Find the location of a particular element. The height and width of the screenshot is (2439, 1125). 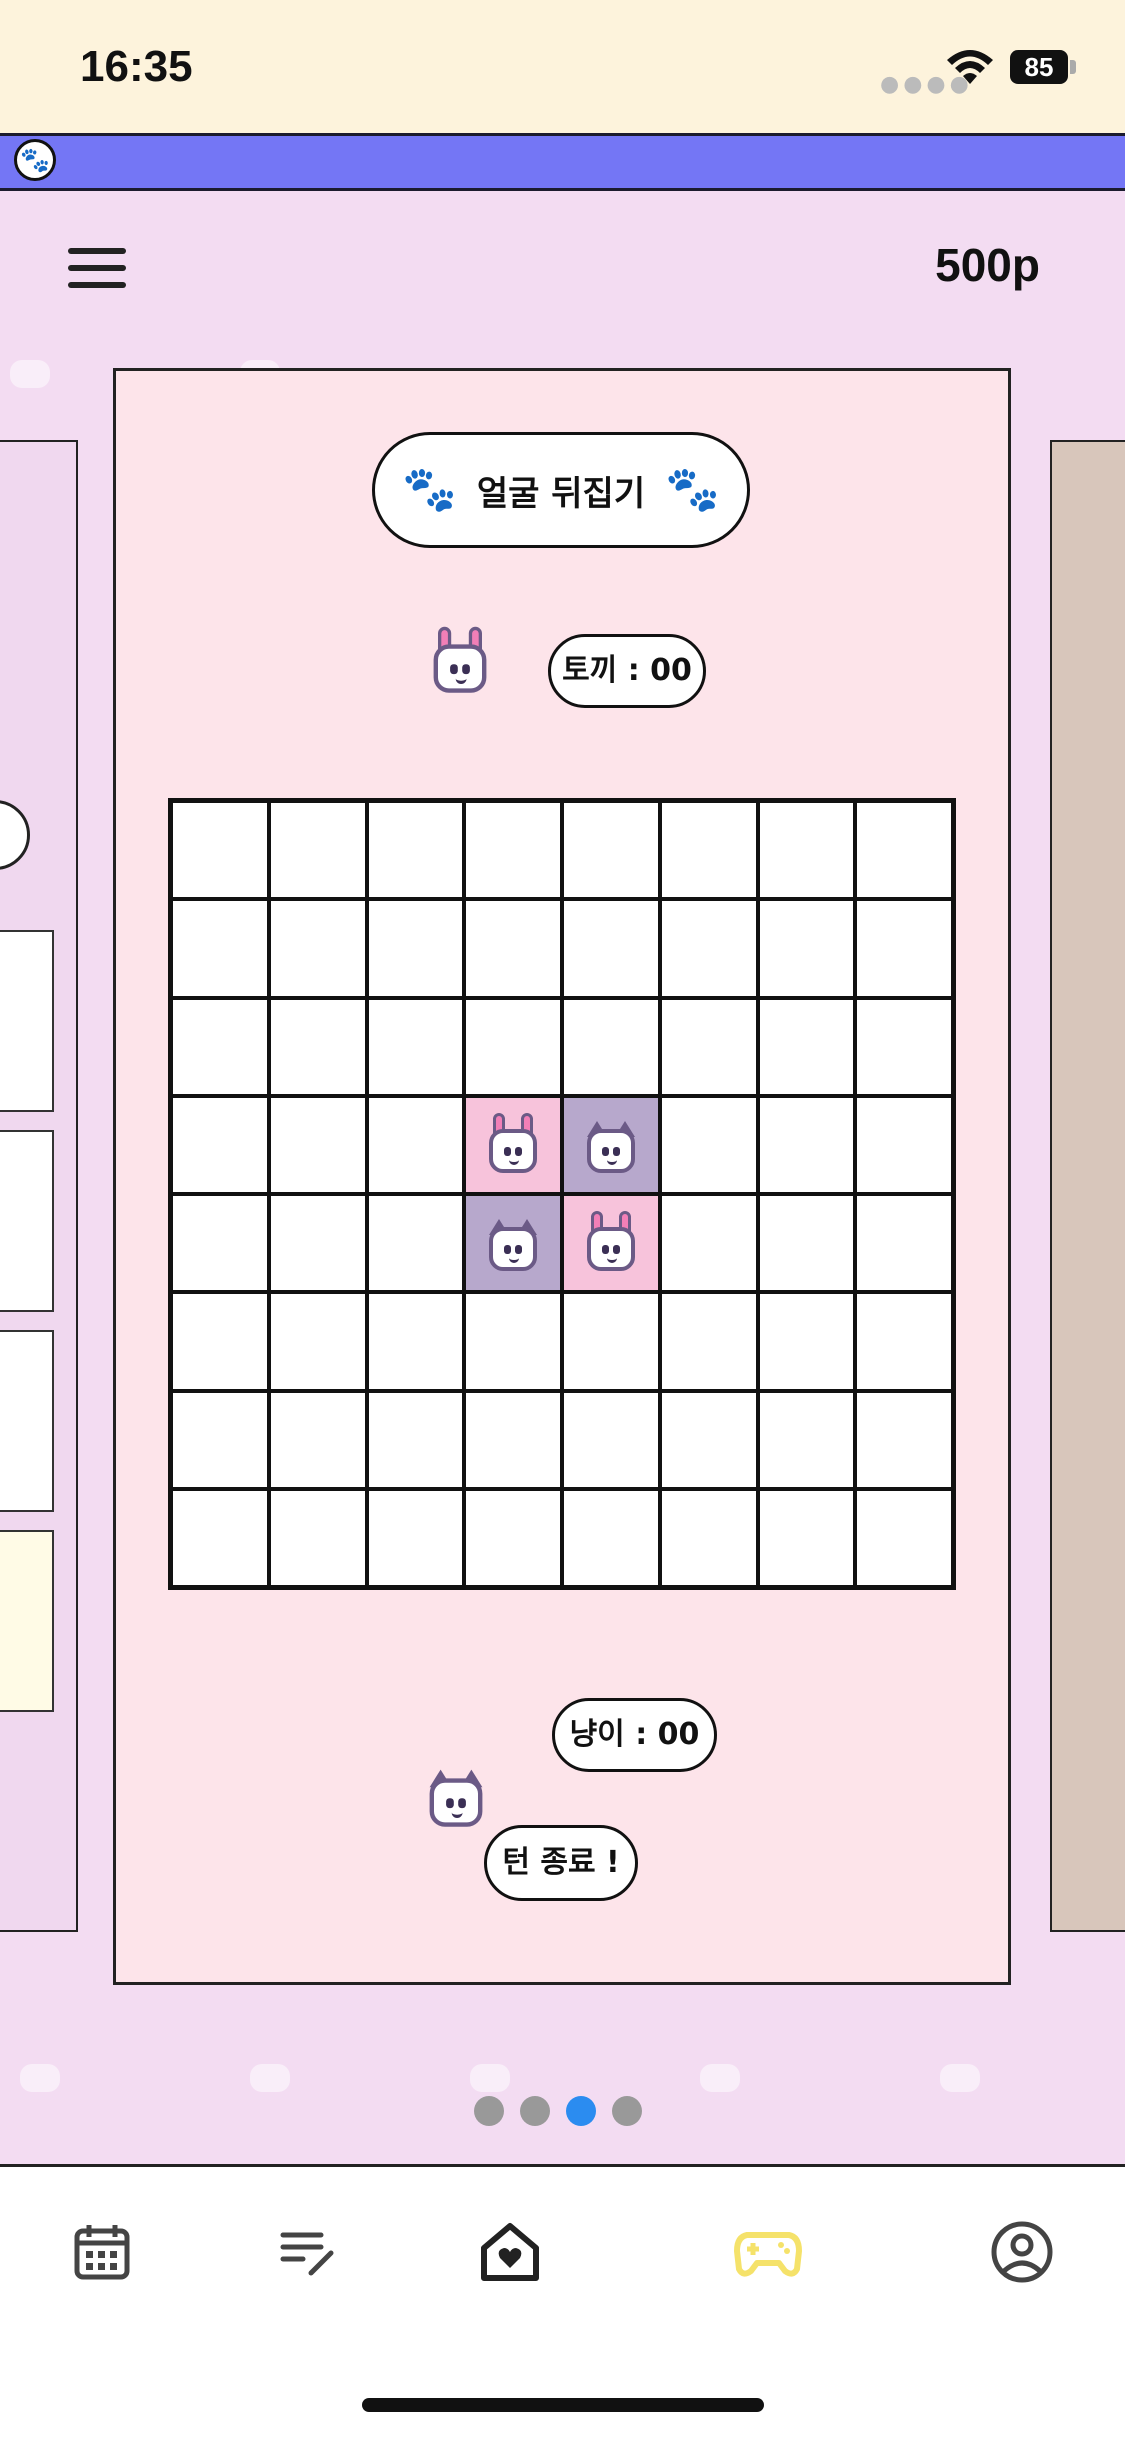

tab-profile is located at coordinates (1022, 2252).